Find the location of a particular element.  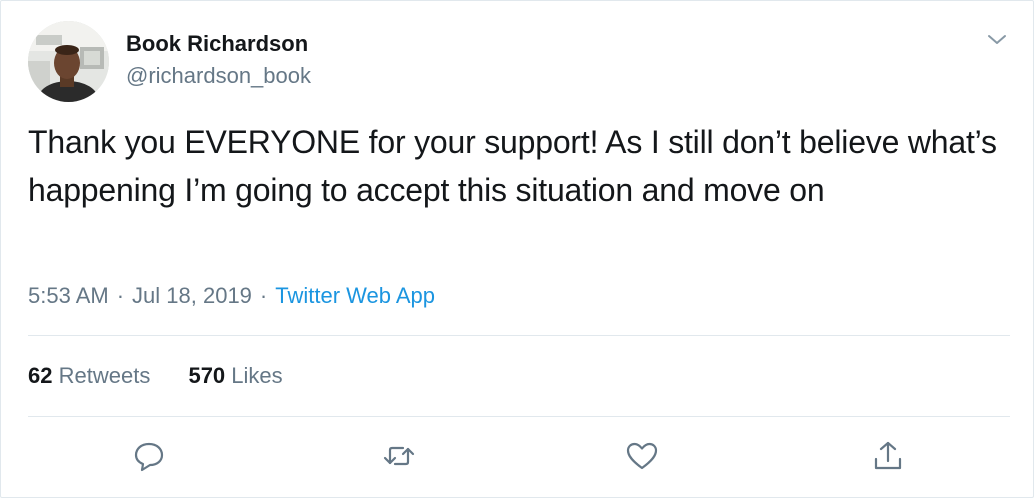

avatar is located at coordinates (68, 61).